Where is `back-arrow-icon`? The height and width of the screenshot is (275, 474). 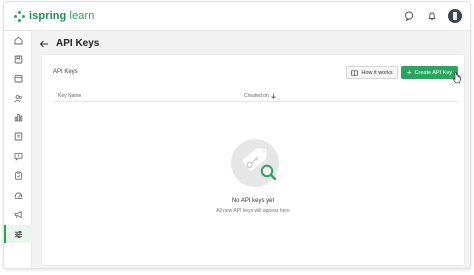
back-arrow-icon is located at coordinates (44, 44).